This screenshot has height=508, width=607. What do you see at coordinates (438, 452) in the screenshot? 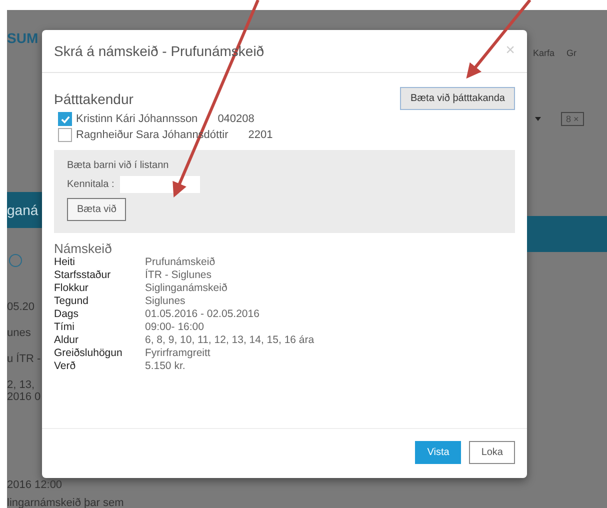
I see `save-button: Vista` at bounding box center [438, 452].